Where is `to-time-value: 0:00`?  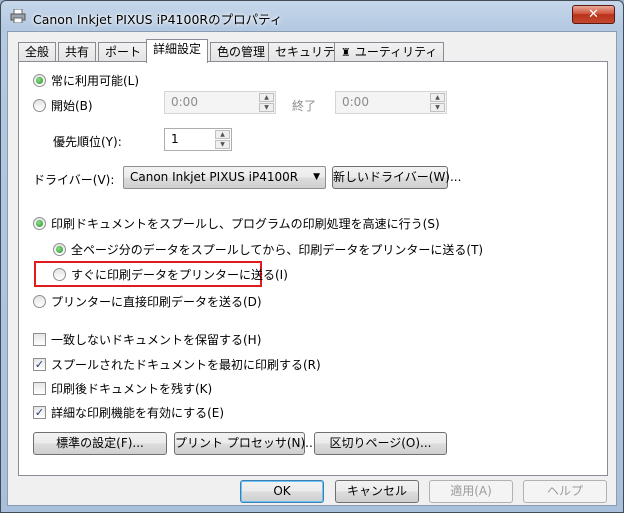 to-time-value: 0:00 is located at coordinates (355, 102).